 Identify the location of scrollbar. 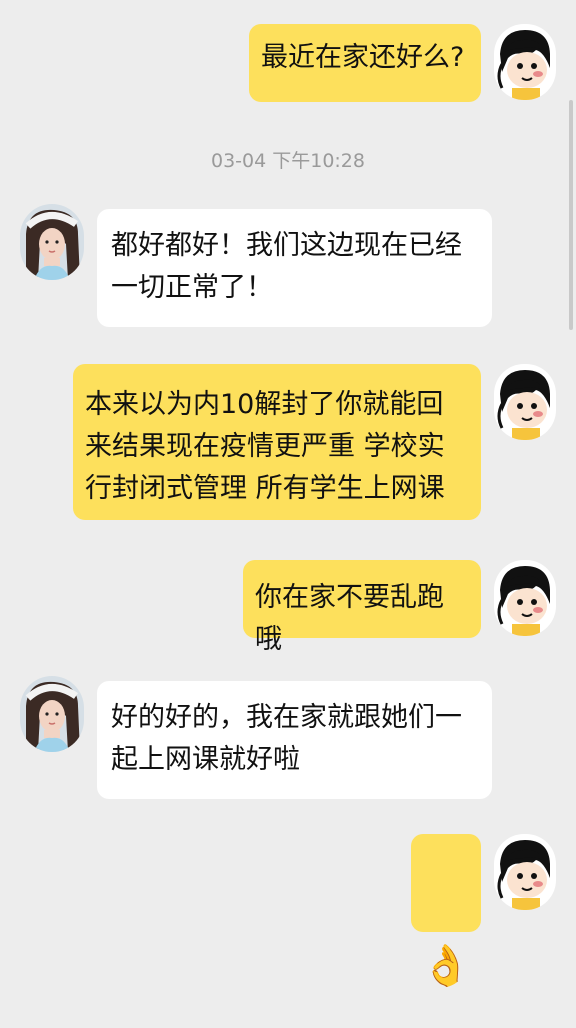
(571, 215).